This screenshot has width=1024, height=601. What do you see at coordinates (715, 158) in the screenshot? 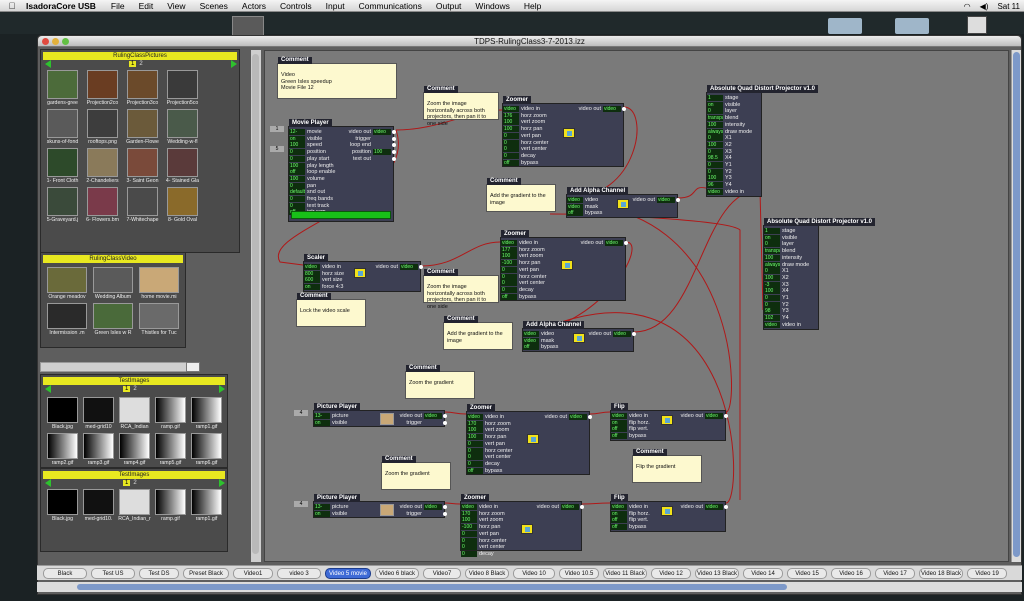
I see `input-value: 98.5` at bounding box center [715, 158].